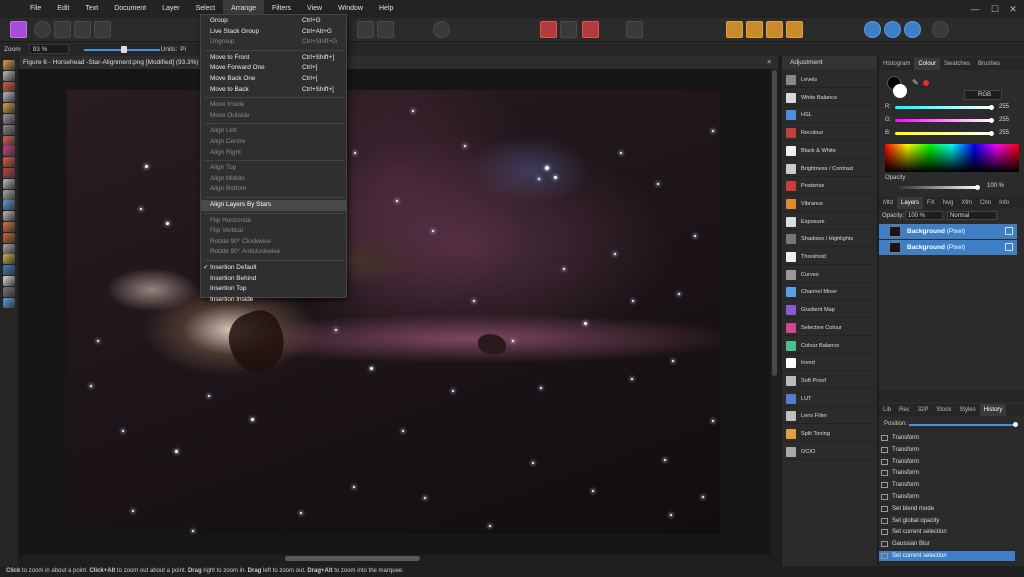  Describe the element at coordinates (904, 410) in the screenshot. I see `tab-rec: Rec` at that location.